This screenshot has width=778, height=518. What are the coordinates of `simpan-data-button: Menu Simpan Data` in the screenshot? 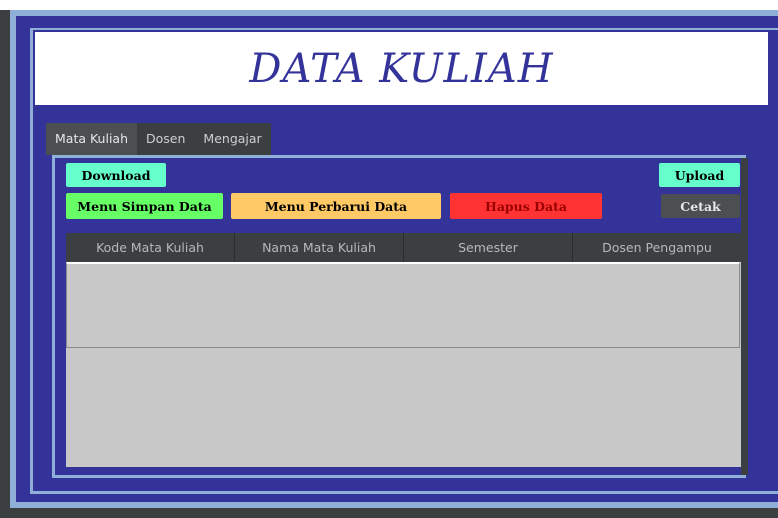 It's located at (144, 206).